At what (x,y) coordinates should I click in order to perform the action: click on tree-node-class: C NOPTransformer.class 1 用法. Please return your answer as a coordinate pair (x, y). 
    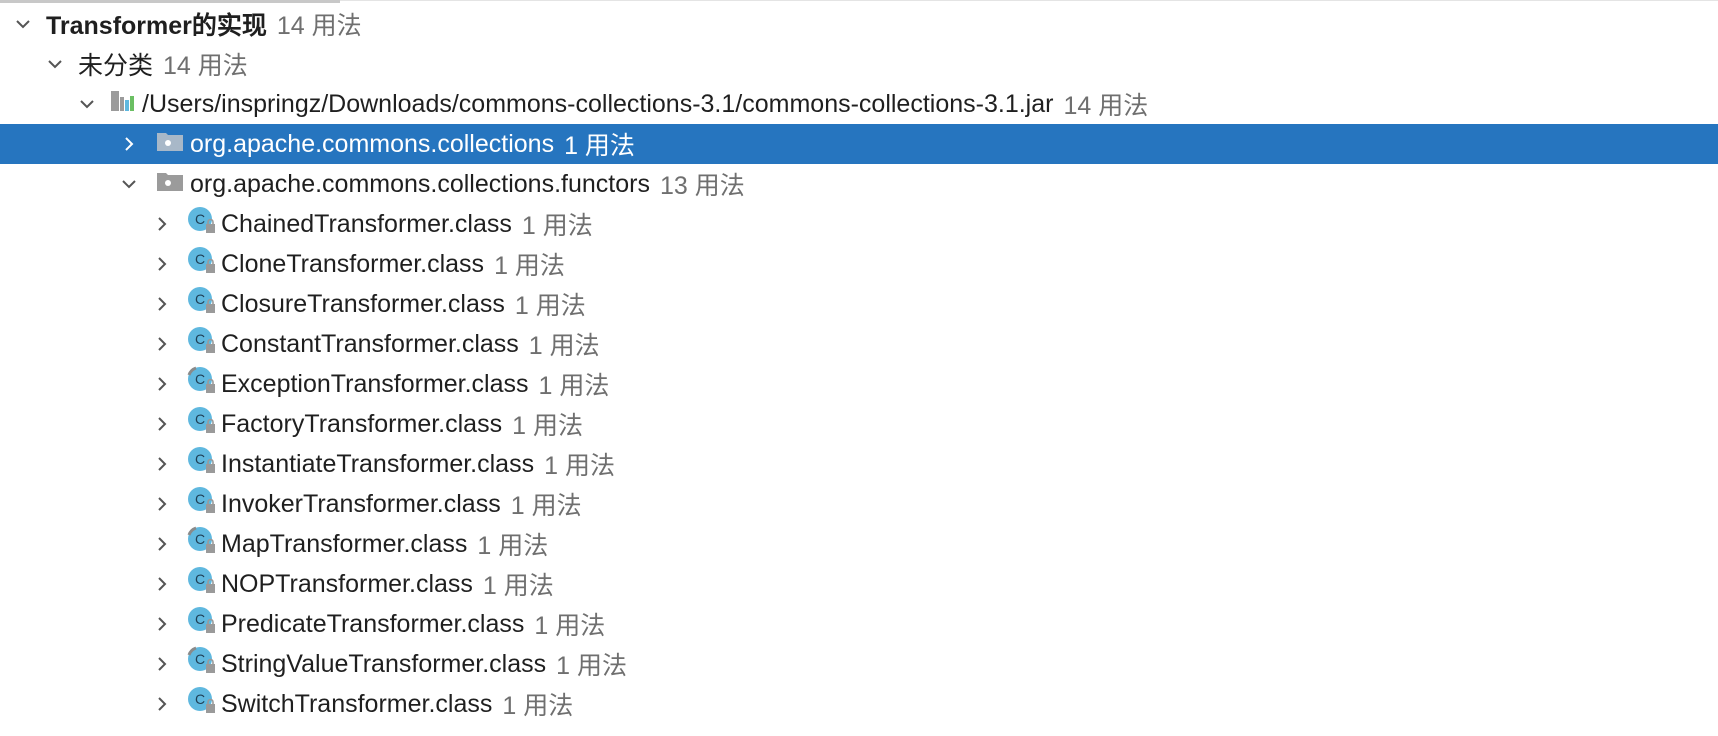
    Looking at the image, I should click on (859, 584).